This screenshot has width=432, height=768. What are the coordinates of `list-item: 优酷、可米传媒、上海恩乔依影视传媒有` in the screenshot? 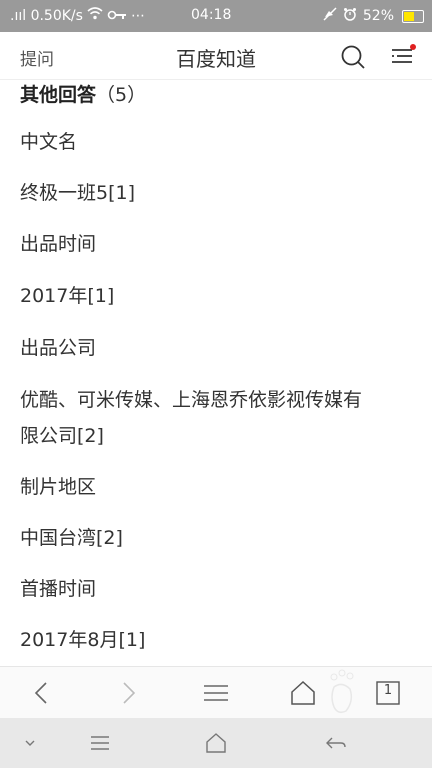 It's located at (191, 400).